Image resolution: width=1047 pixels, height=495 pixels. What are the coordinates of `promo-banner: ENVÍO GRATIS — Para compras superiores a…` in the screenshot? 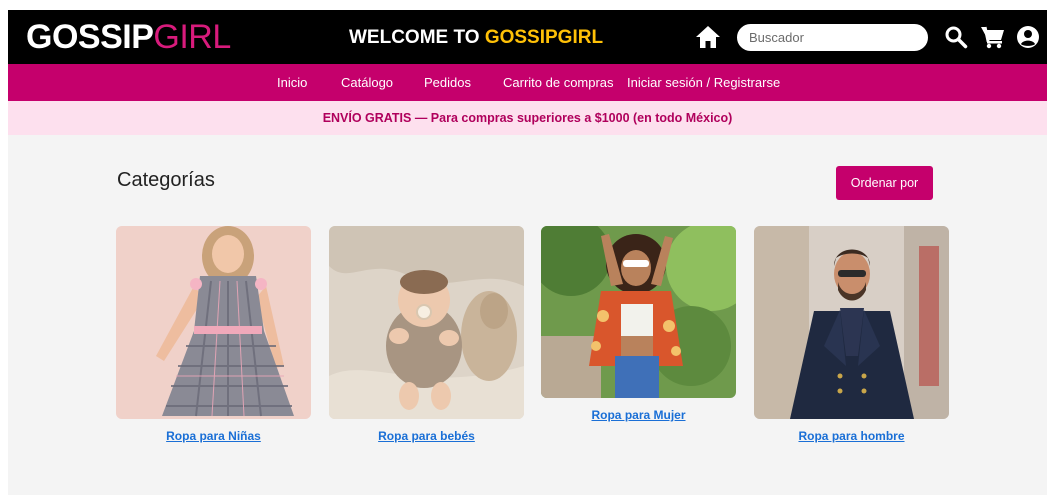 It's located at (527, 118).